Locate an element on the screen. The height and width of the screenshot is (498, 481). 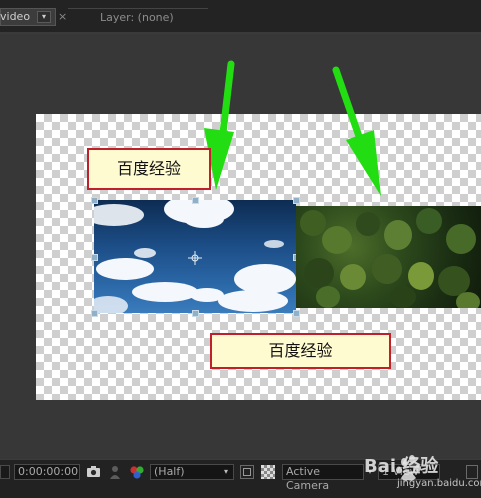
timecode-field: 0:00:00:00 is located at coordinates (47, 472).